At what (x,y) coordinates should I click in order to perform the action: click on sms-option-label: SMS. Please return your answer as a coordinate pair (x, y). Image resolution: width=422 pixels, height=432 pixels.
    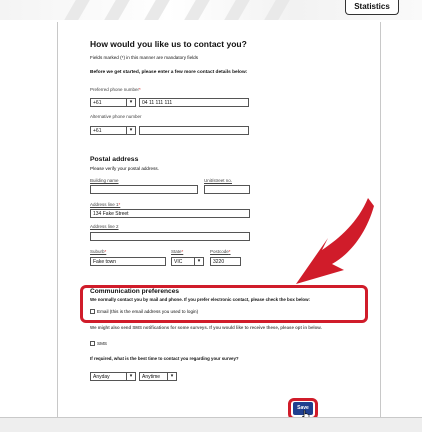
    Looking at the image, I should click on (102, 343).